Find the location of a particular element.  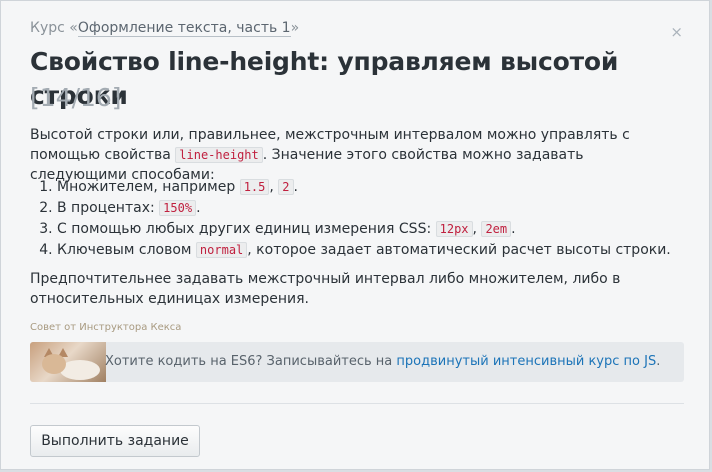

close-icon: × is located at coordinates (676, 32).